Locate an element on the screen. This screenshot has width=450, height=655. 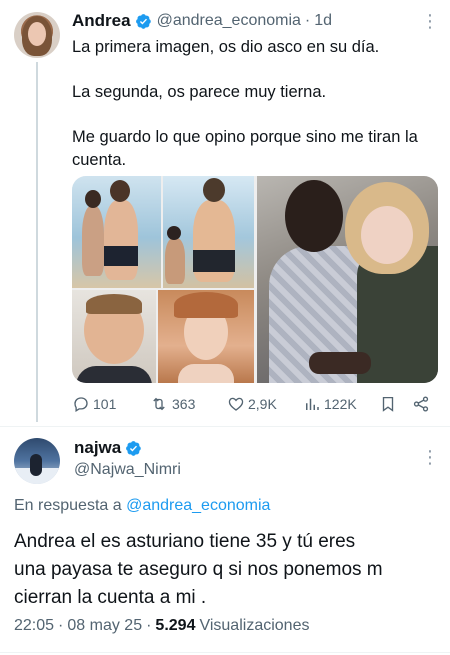
reply-header: najwa is located at coordinates (110, 448).